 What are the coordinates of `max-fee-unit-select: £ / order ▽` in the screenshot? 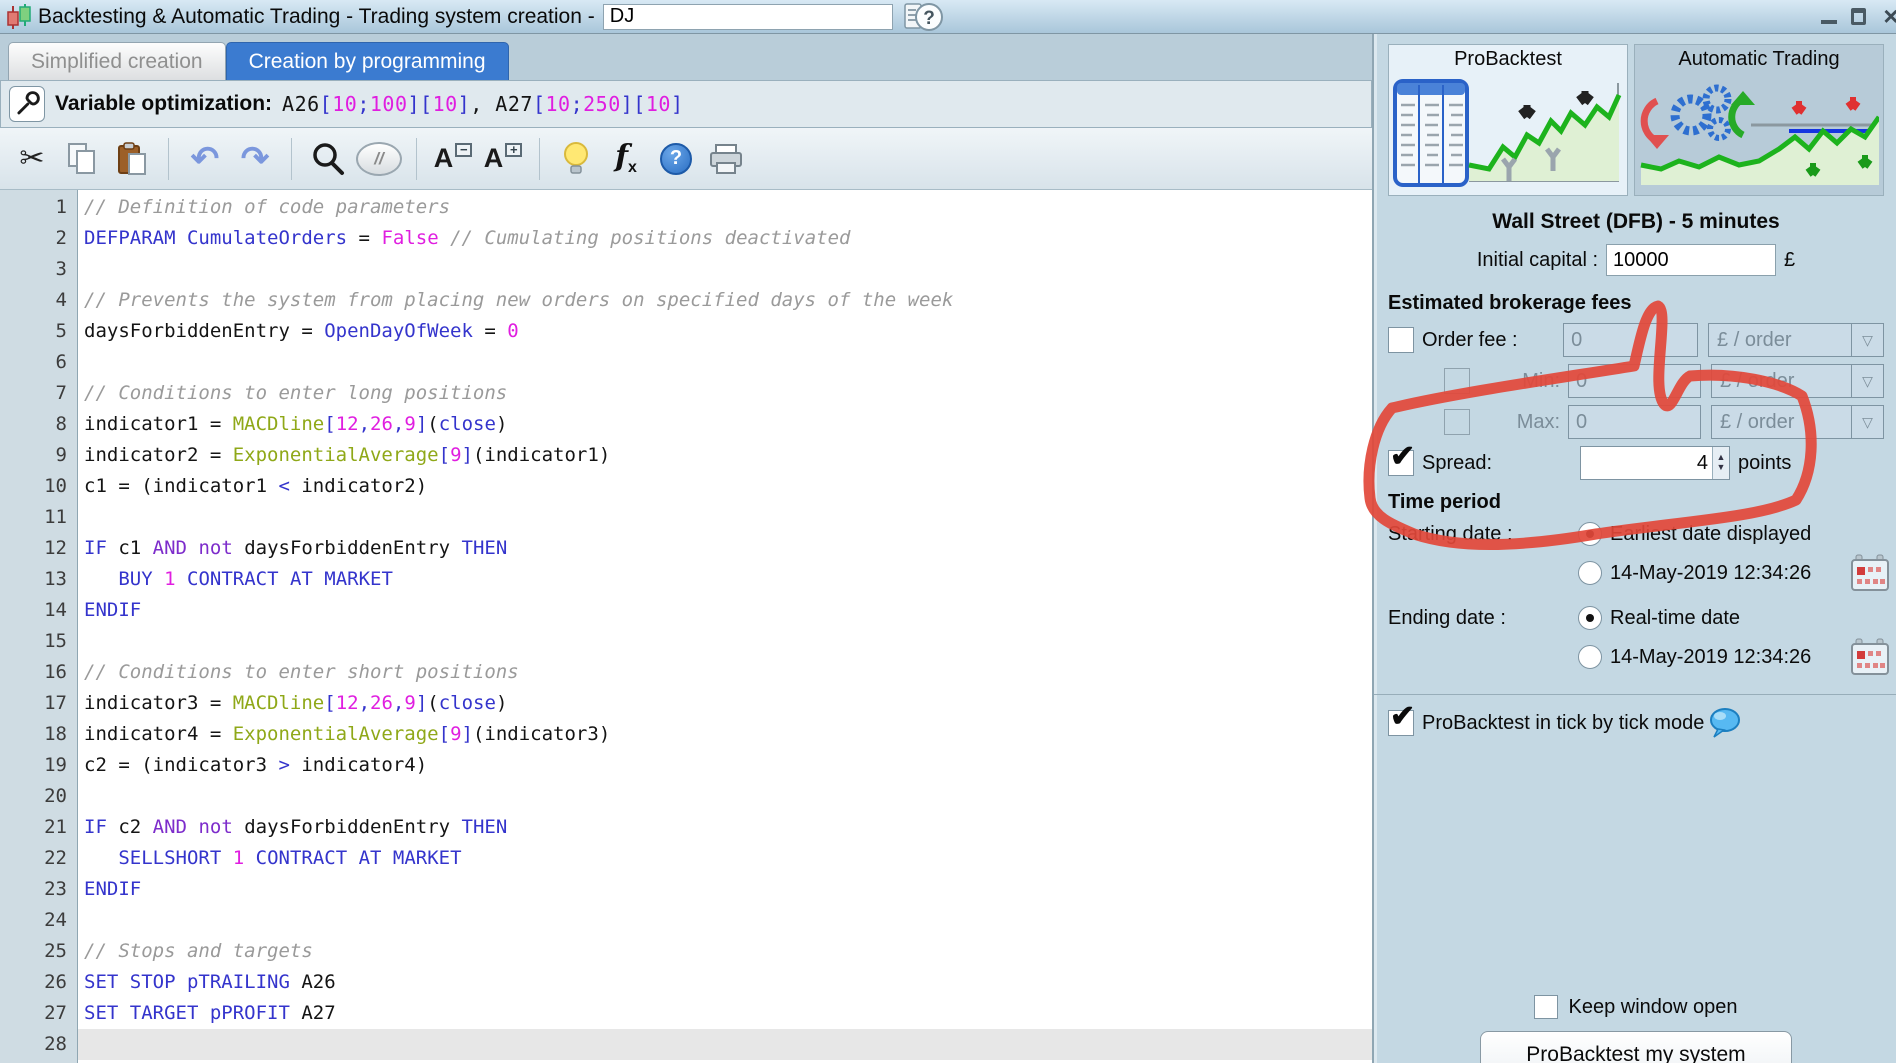 It's located at (1797, 422).